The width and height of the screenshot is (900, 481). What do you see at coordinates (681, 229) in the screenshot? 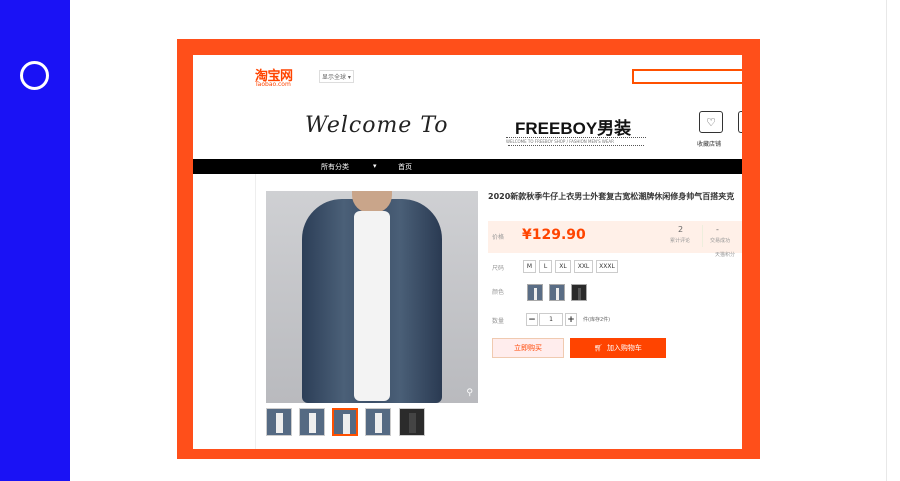
I see `sales-count: 2` at bounding box center [681, 229].